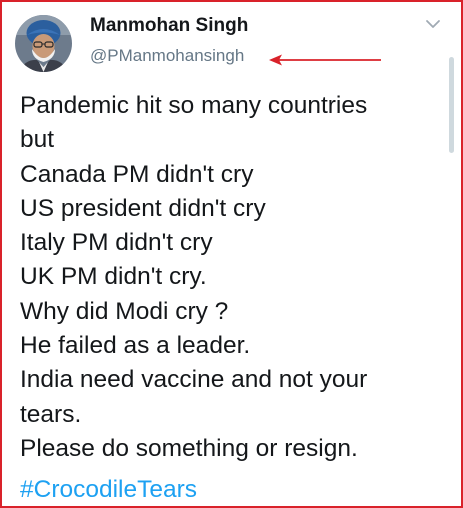  I want to click on tweet-line: He failed as a leader., so click(135, 346).